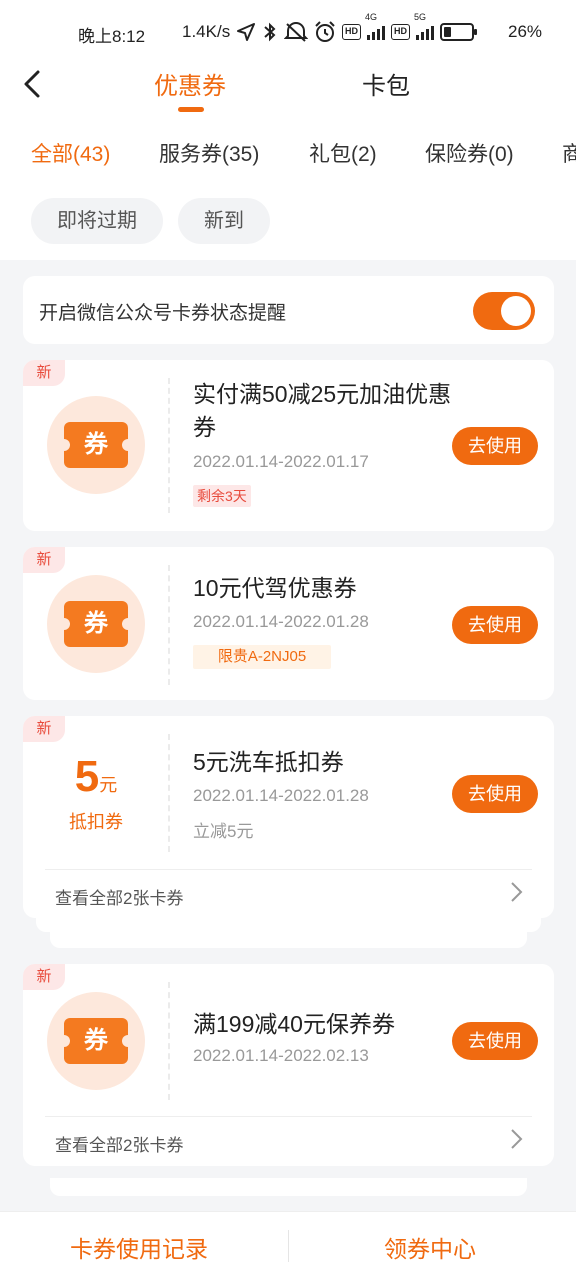 The height and width of the screenshot is (1280, 576). What do you see at coordinates (281, 461) in the screenshot?
I see `coupon-date: 2022.01.14-2022.01.17` at bounding box center [281, 461].